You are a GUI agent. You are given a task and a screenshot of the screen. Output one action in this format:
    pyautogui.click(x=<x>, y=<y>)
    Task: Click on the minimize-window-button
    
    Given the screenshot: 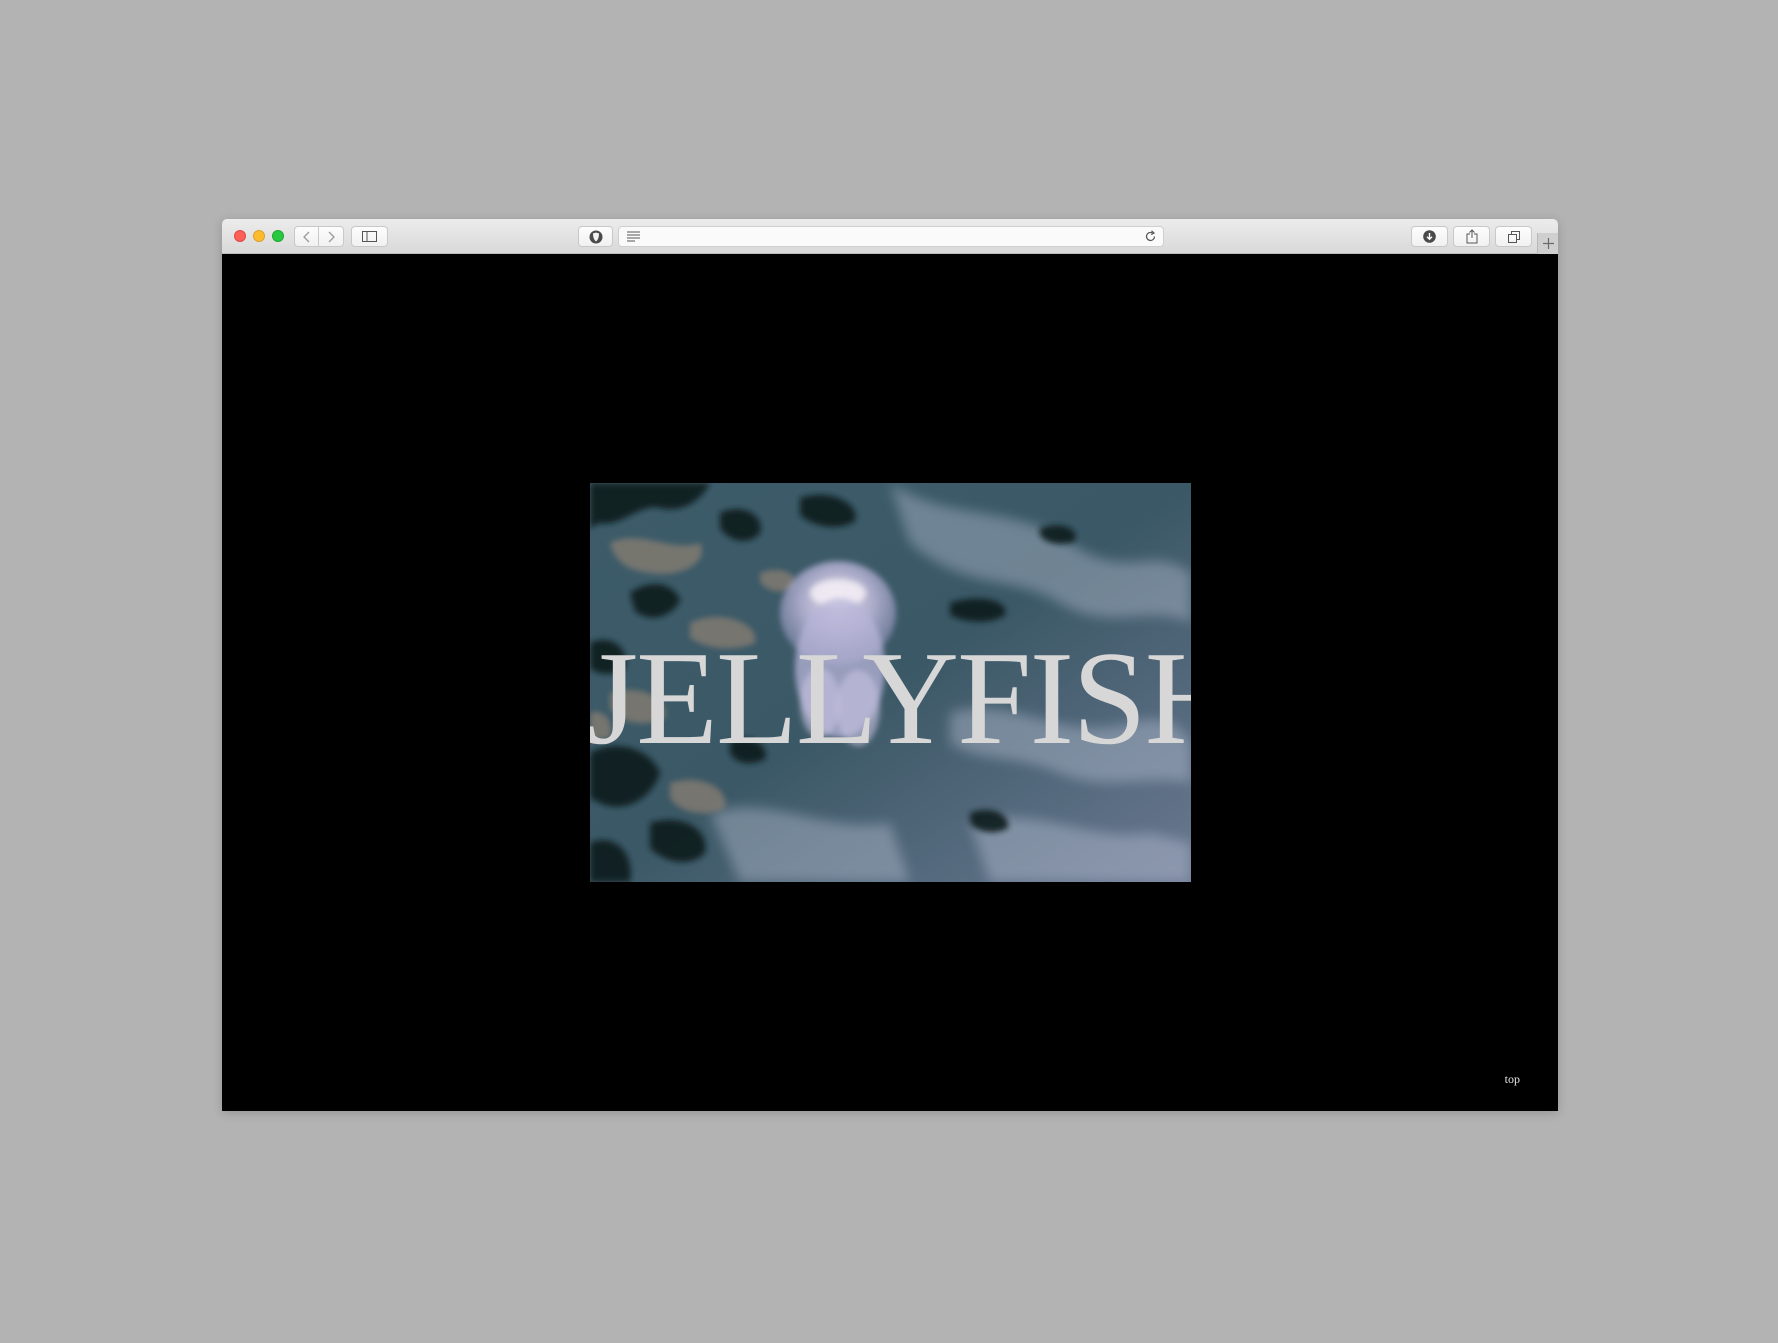 What is the action you would take?
    pyautogui.click(x=259, y=236)
    